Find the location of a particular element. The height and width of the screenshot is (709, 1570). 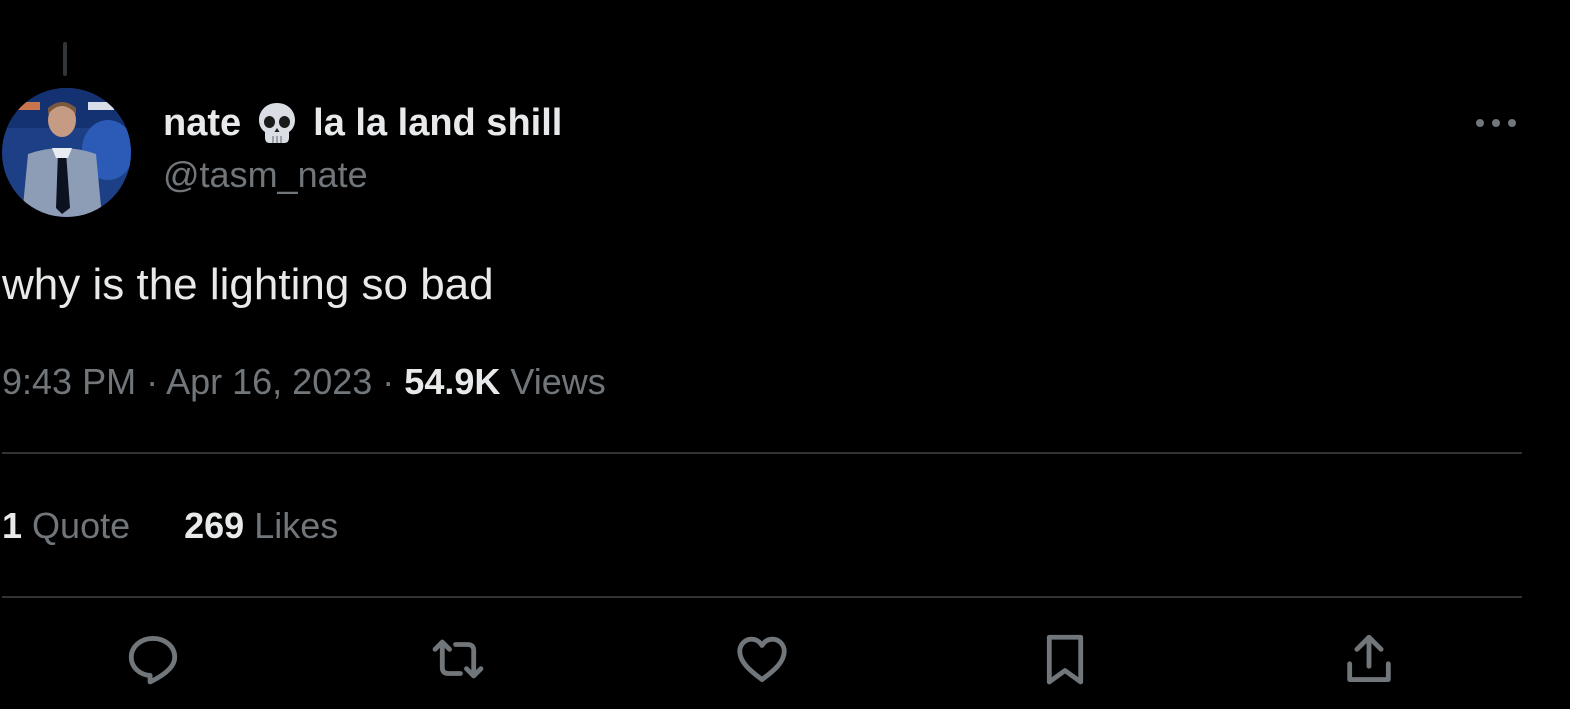

retweet-icon is located at coordinates (458, 659).